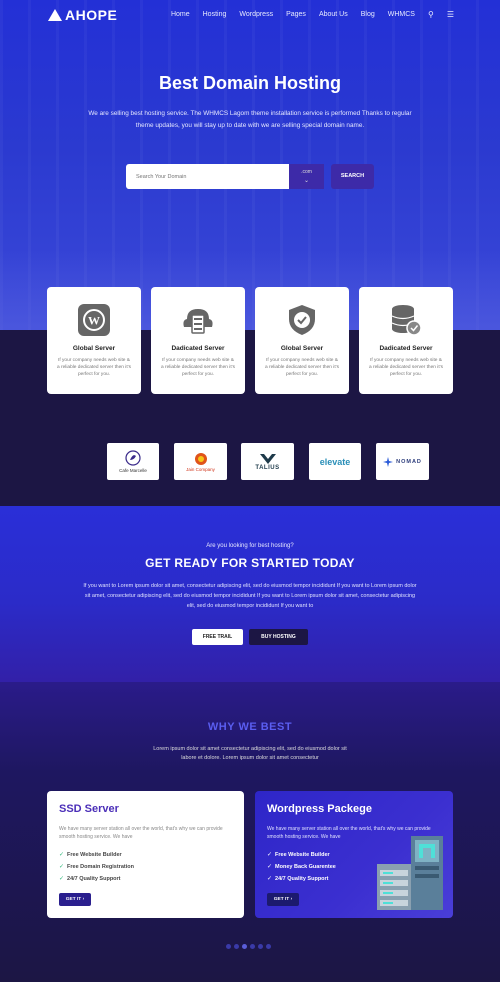 The width and height of the screenshot is (500, 982). Describe the element at coordinates (198, 320) in the screenshot. I see `server-icon` at that location.